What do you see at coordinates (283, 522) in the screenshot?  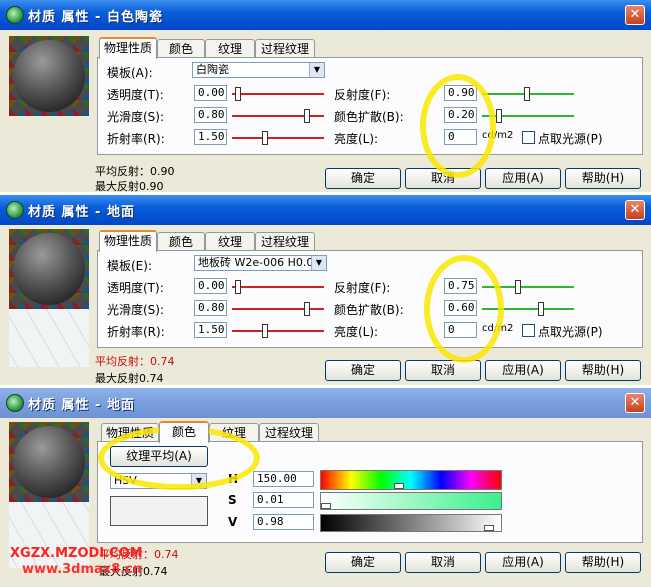 I see `value-input: 0.98` at bounding box center [283, 522].